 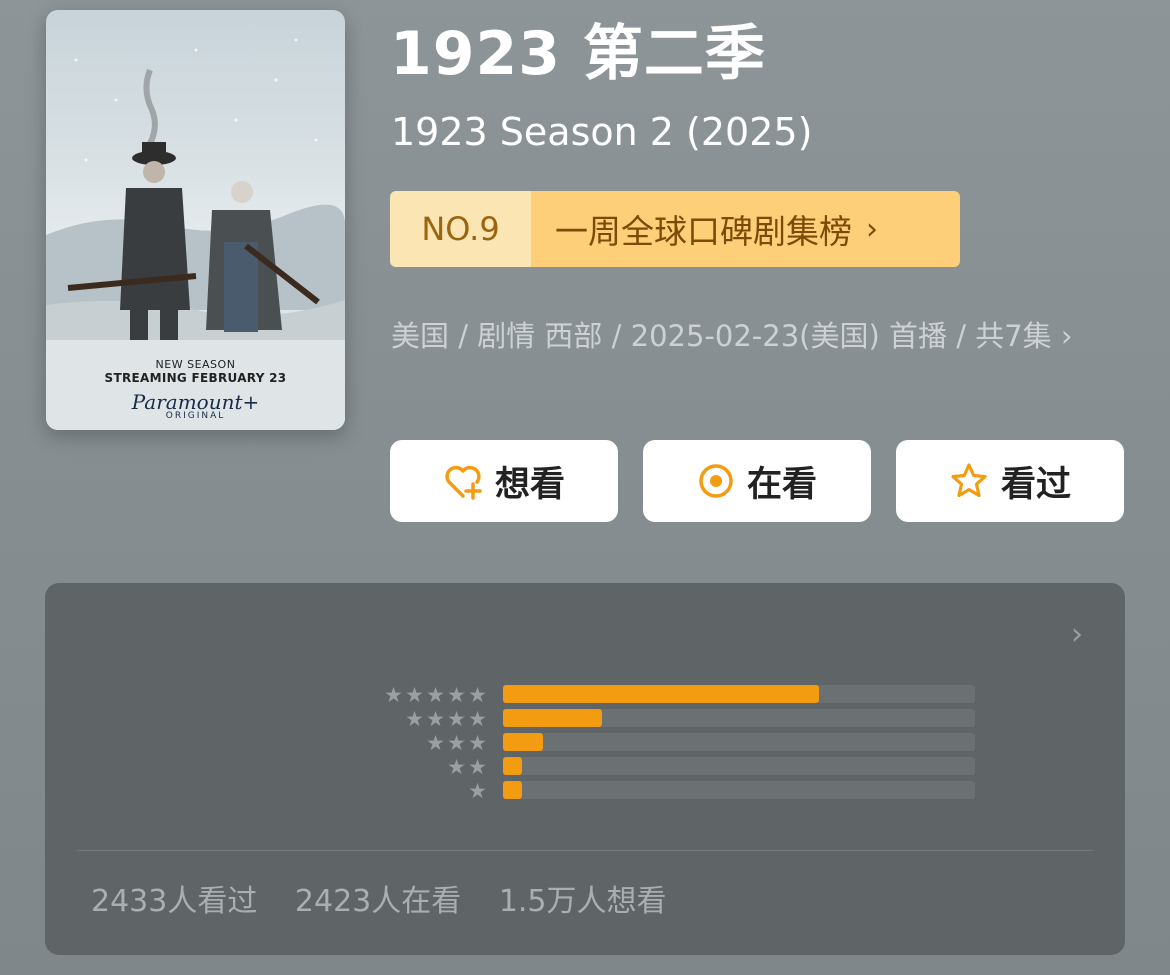 I want to click on show-meta: 美国 / 剧情 西部 / 2025-02-23(美国) 首播 / 共7集 ›, so click(x=758, y=336).